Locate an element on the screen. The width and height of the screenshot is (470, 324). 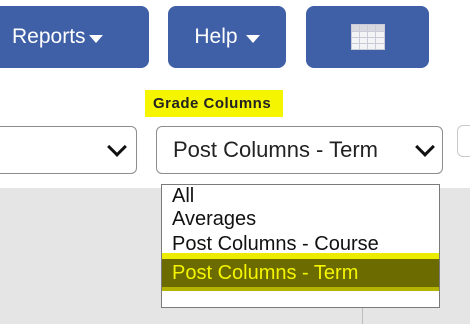
option-averages: Averages is located at coordinates (300, 219).